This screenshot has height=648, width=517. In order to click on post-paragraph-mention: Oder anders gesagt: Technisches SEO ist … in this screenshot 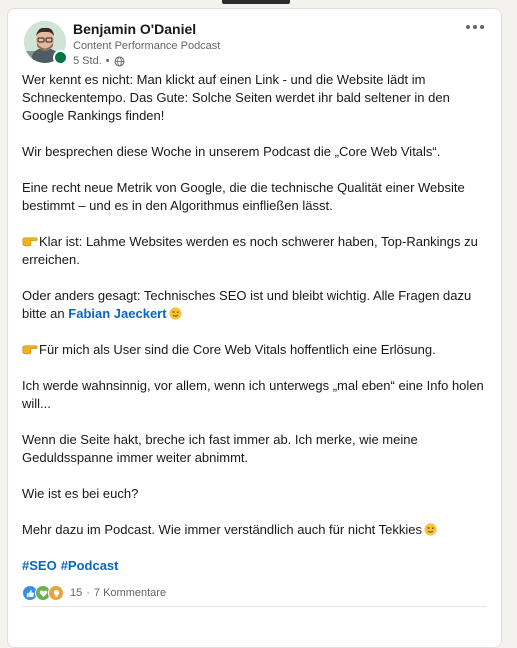, I will do `click(257, 305)`.